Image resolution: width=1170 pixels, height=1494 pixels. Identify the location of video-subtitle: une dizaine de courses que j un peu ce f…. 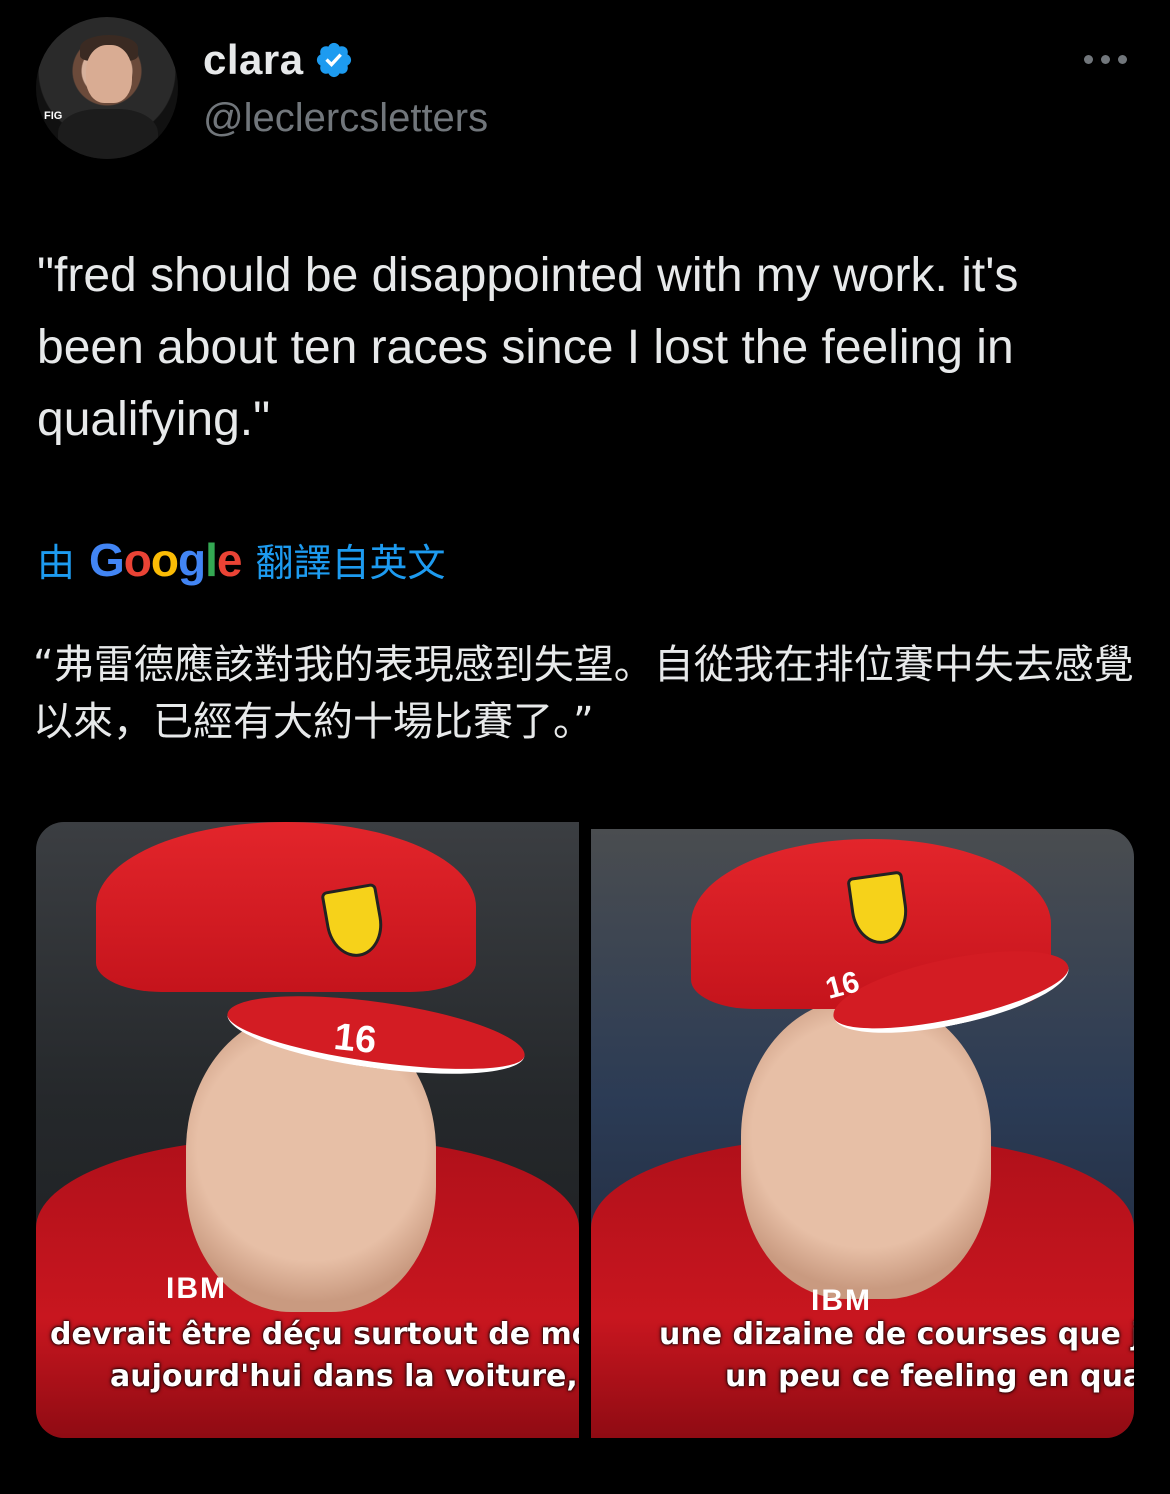
(862, 1356).